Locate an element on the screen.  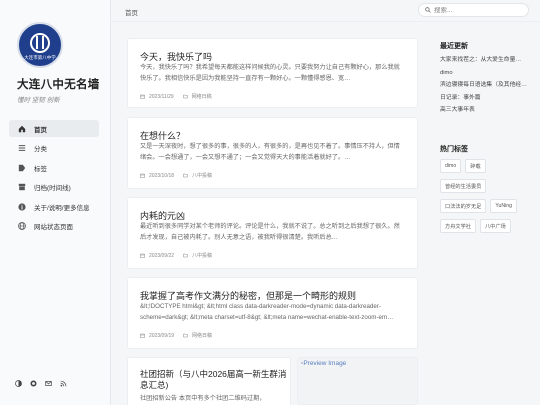
tag-chip: 口法法的岁无足 is located at coordinates (463, 206).